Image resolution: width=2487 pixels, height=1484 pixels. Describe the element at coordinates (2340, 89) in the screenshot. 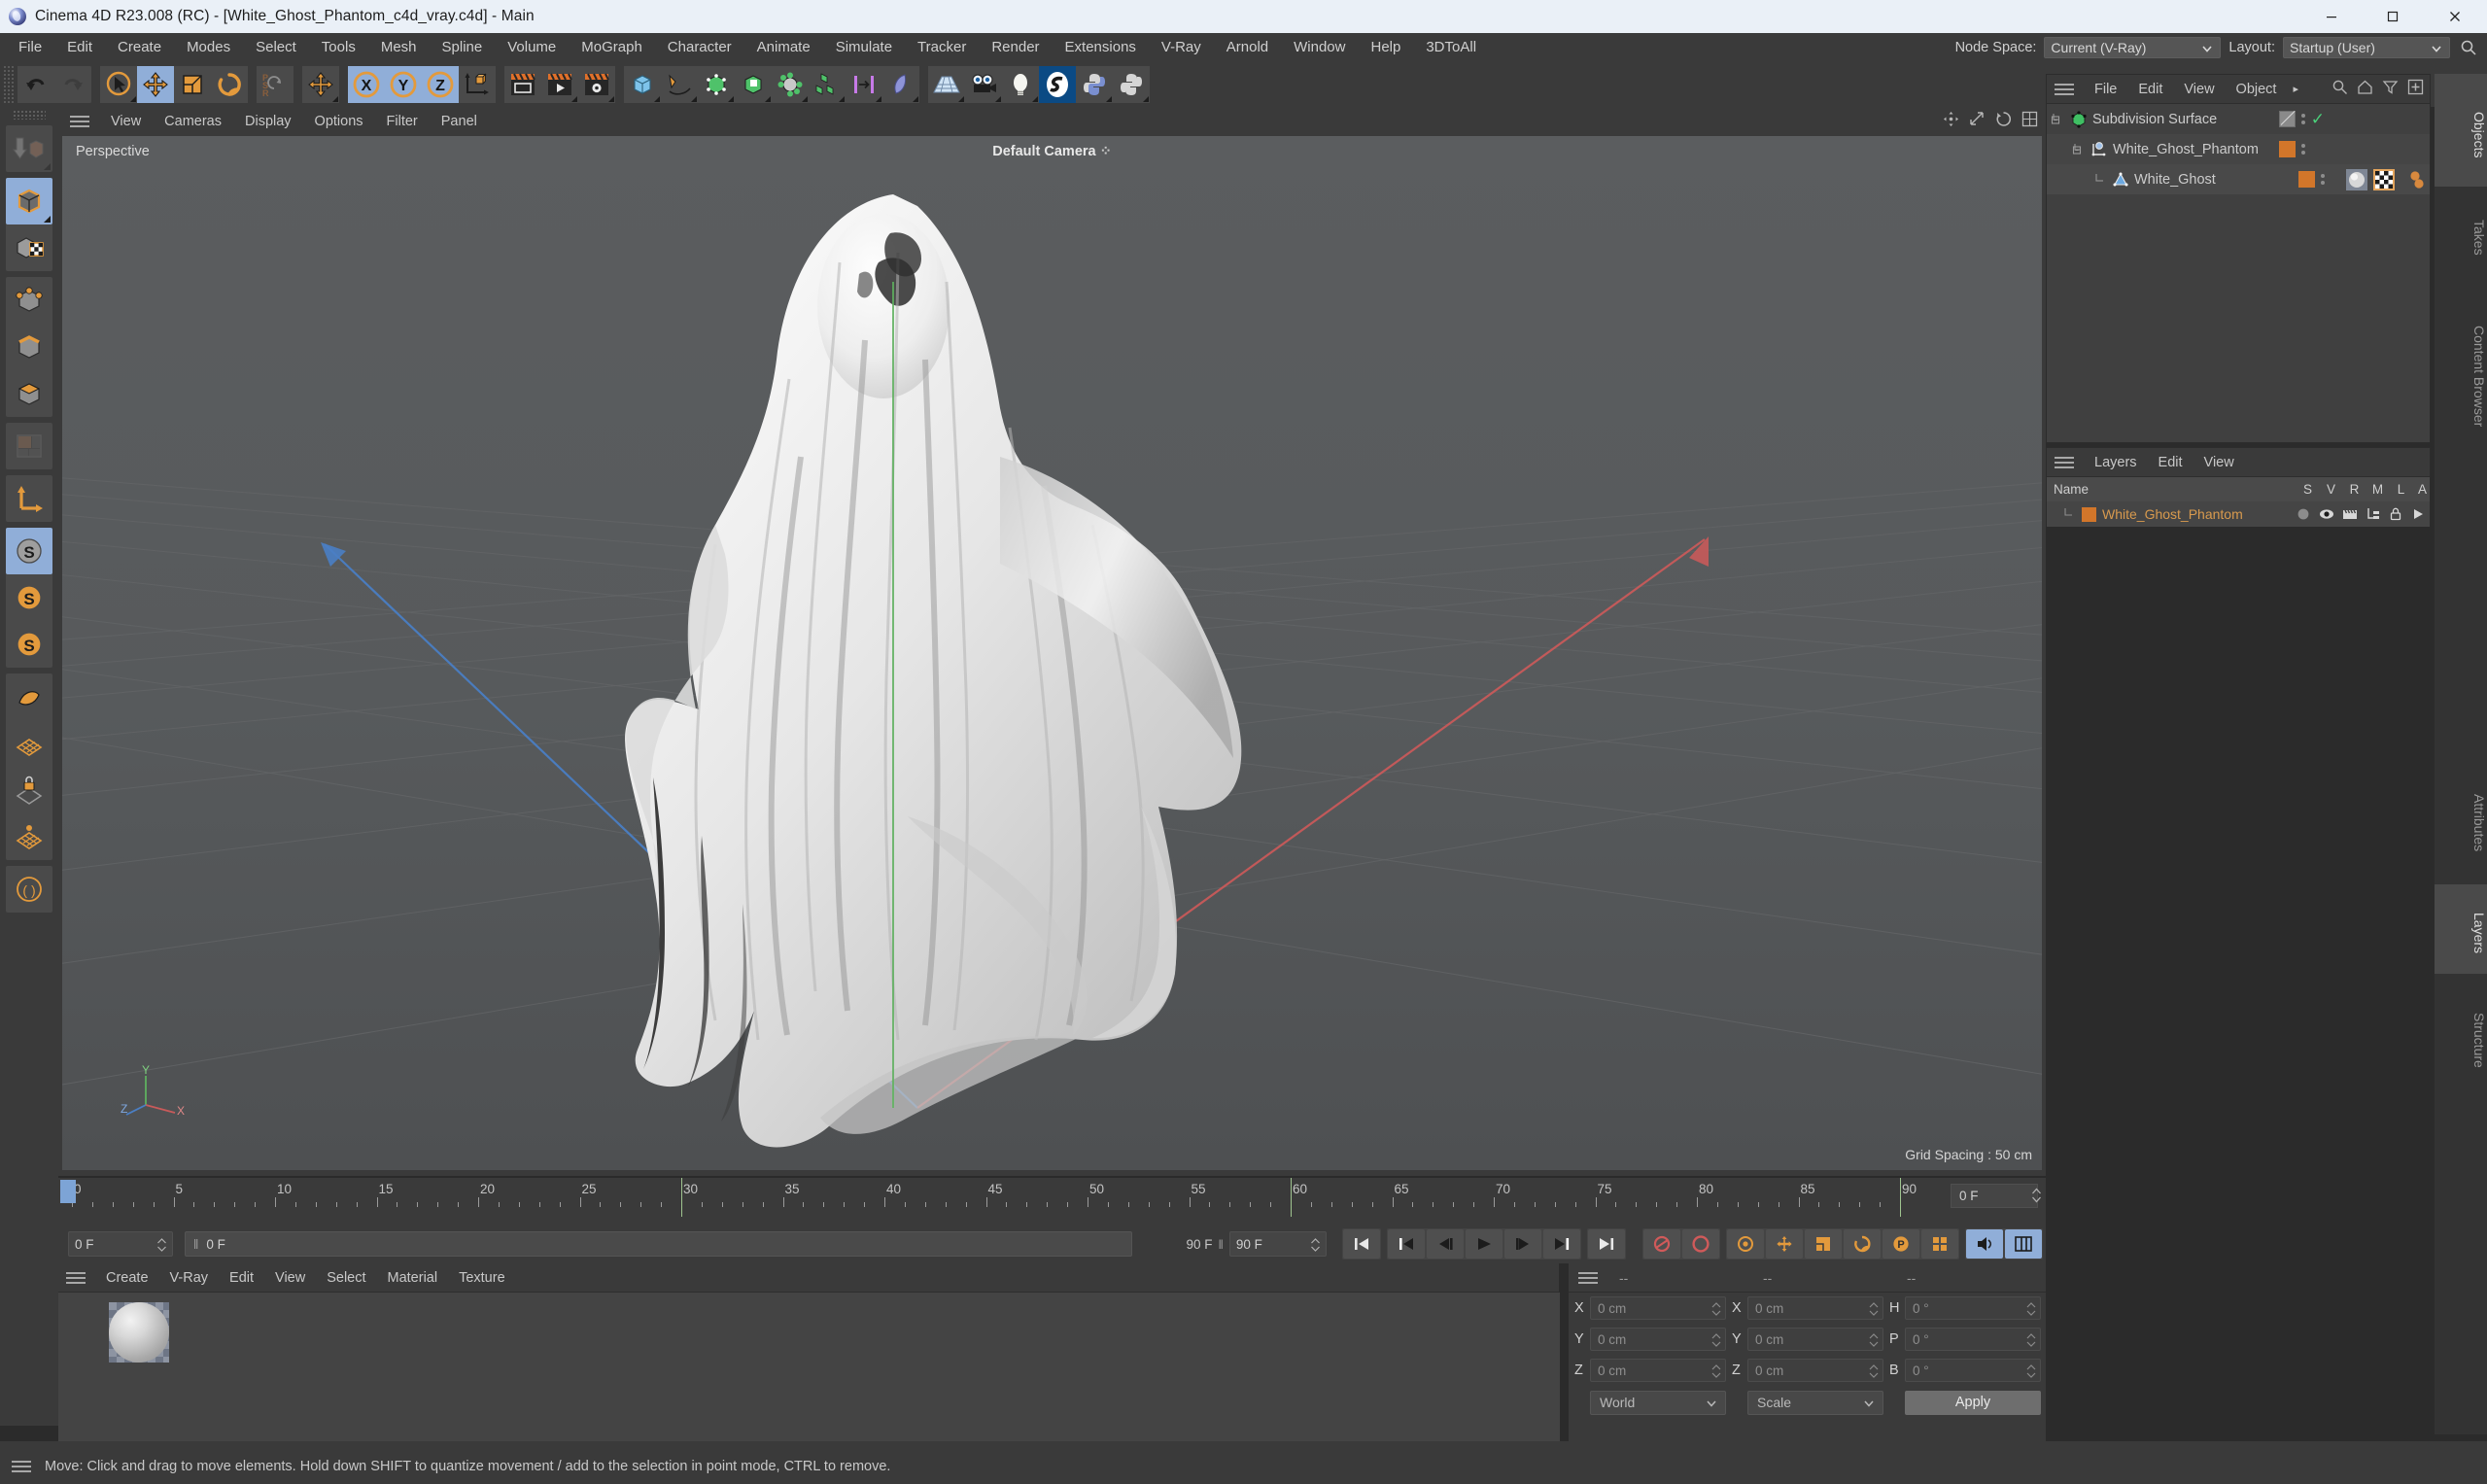

I see `search-icon` at that location.